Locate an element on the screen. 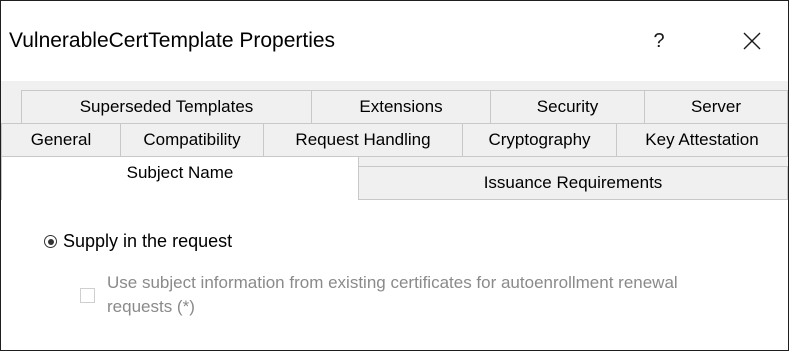 The width and height of the screenshot is (789, 351). window-title: VulnerableCertTemplate Properties is located at coordinates (172, 40).